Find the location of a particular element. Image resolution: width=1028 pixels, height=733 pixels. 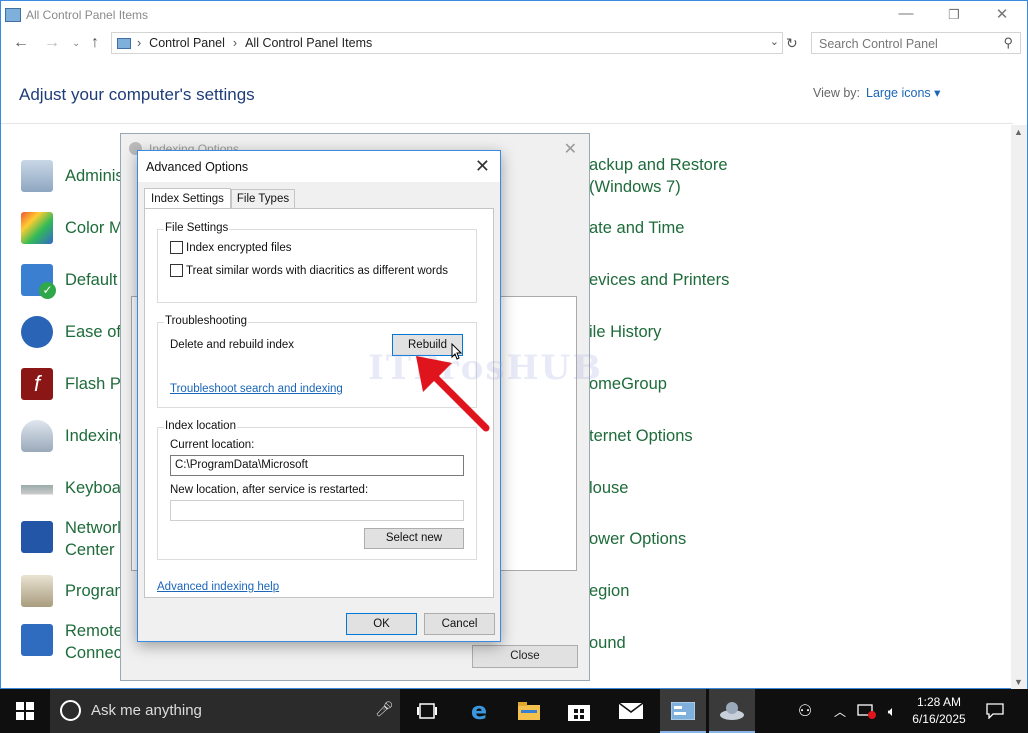

mail-button is located at coordinates (631, 711).